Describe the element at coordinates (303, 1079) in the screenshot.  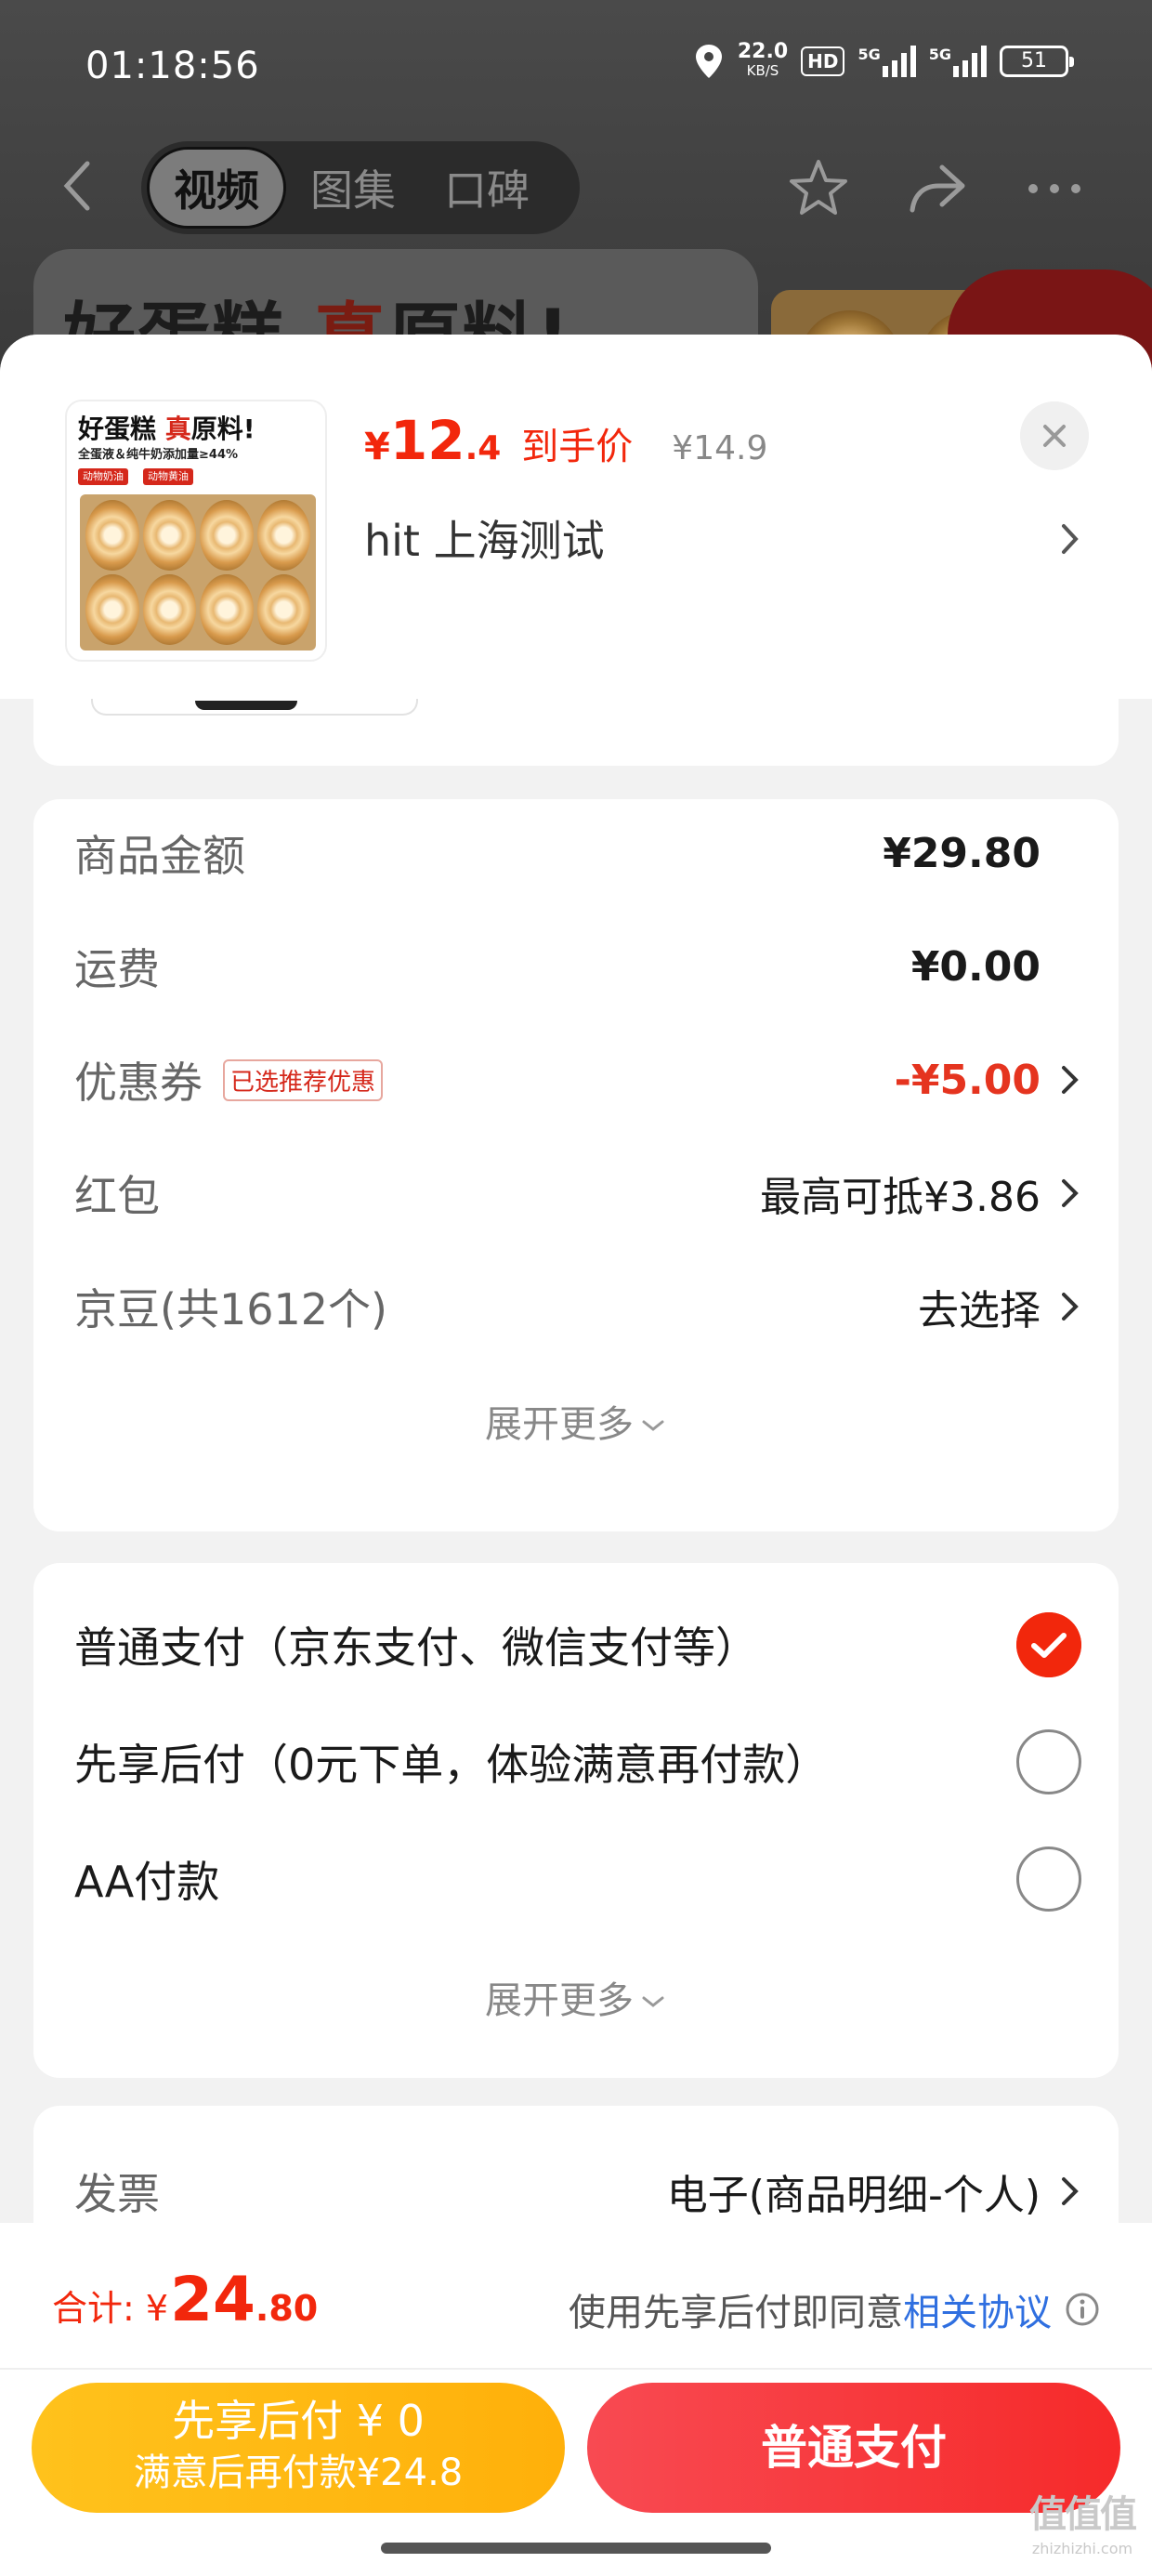
I see `coupon-badge: 已选推荐优惠` at that location.